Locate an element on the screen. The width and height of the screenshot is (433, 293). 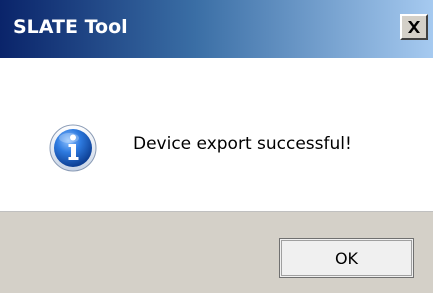
close-icon is located at coordinates (414, 27).